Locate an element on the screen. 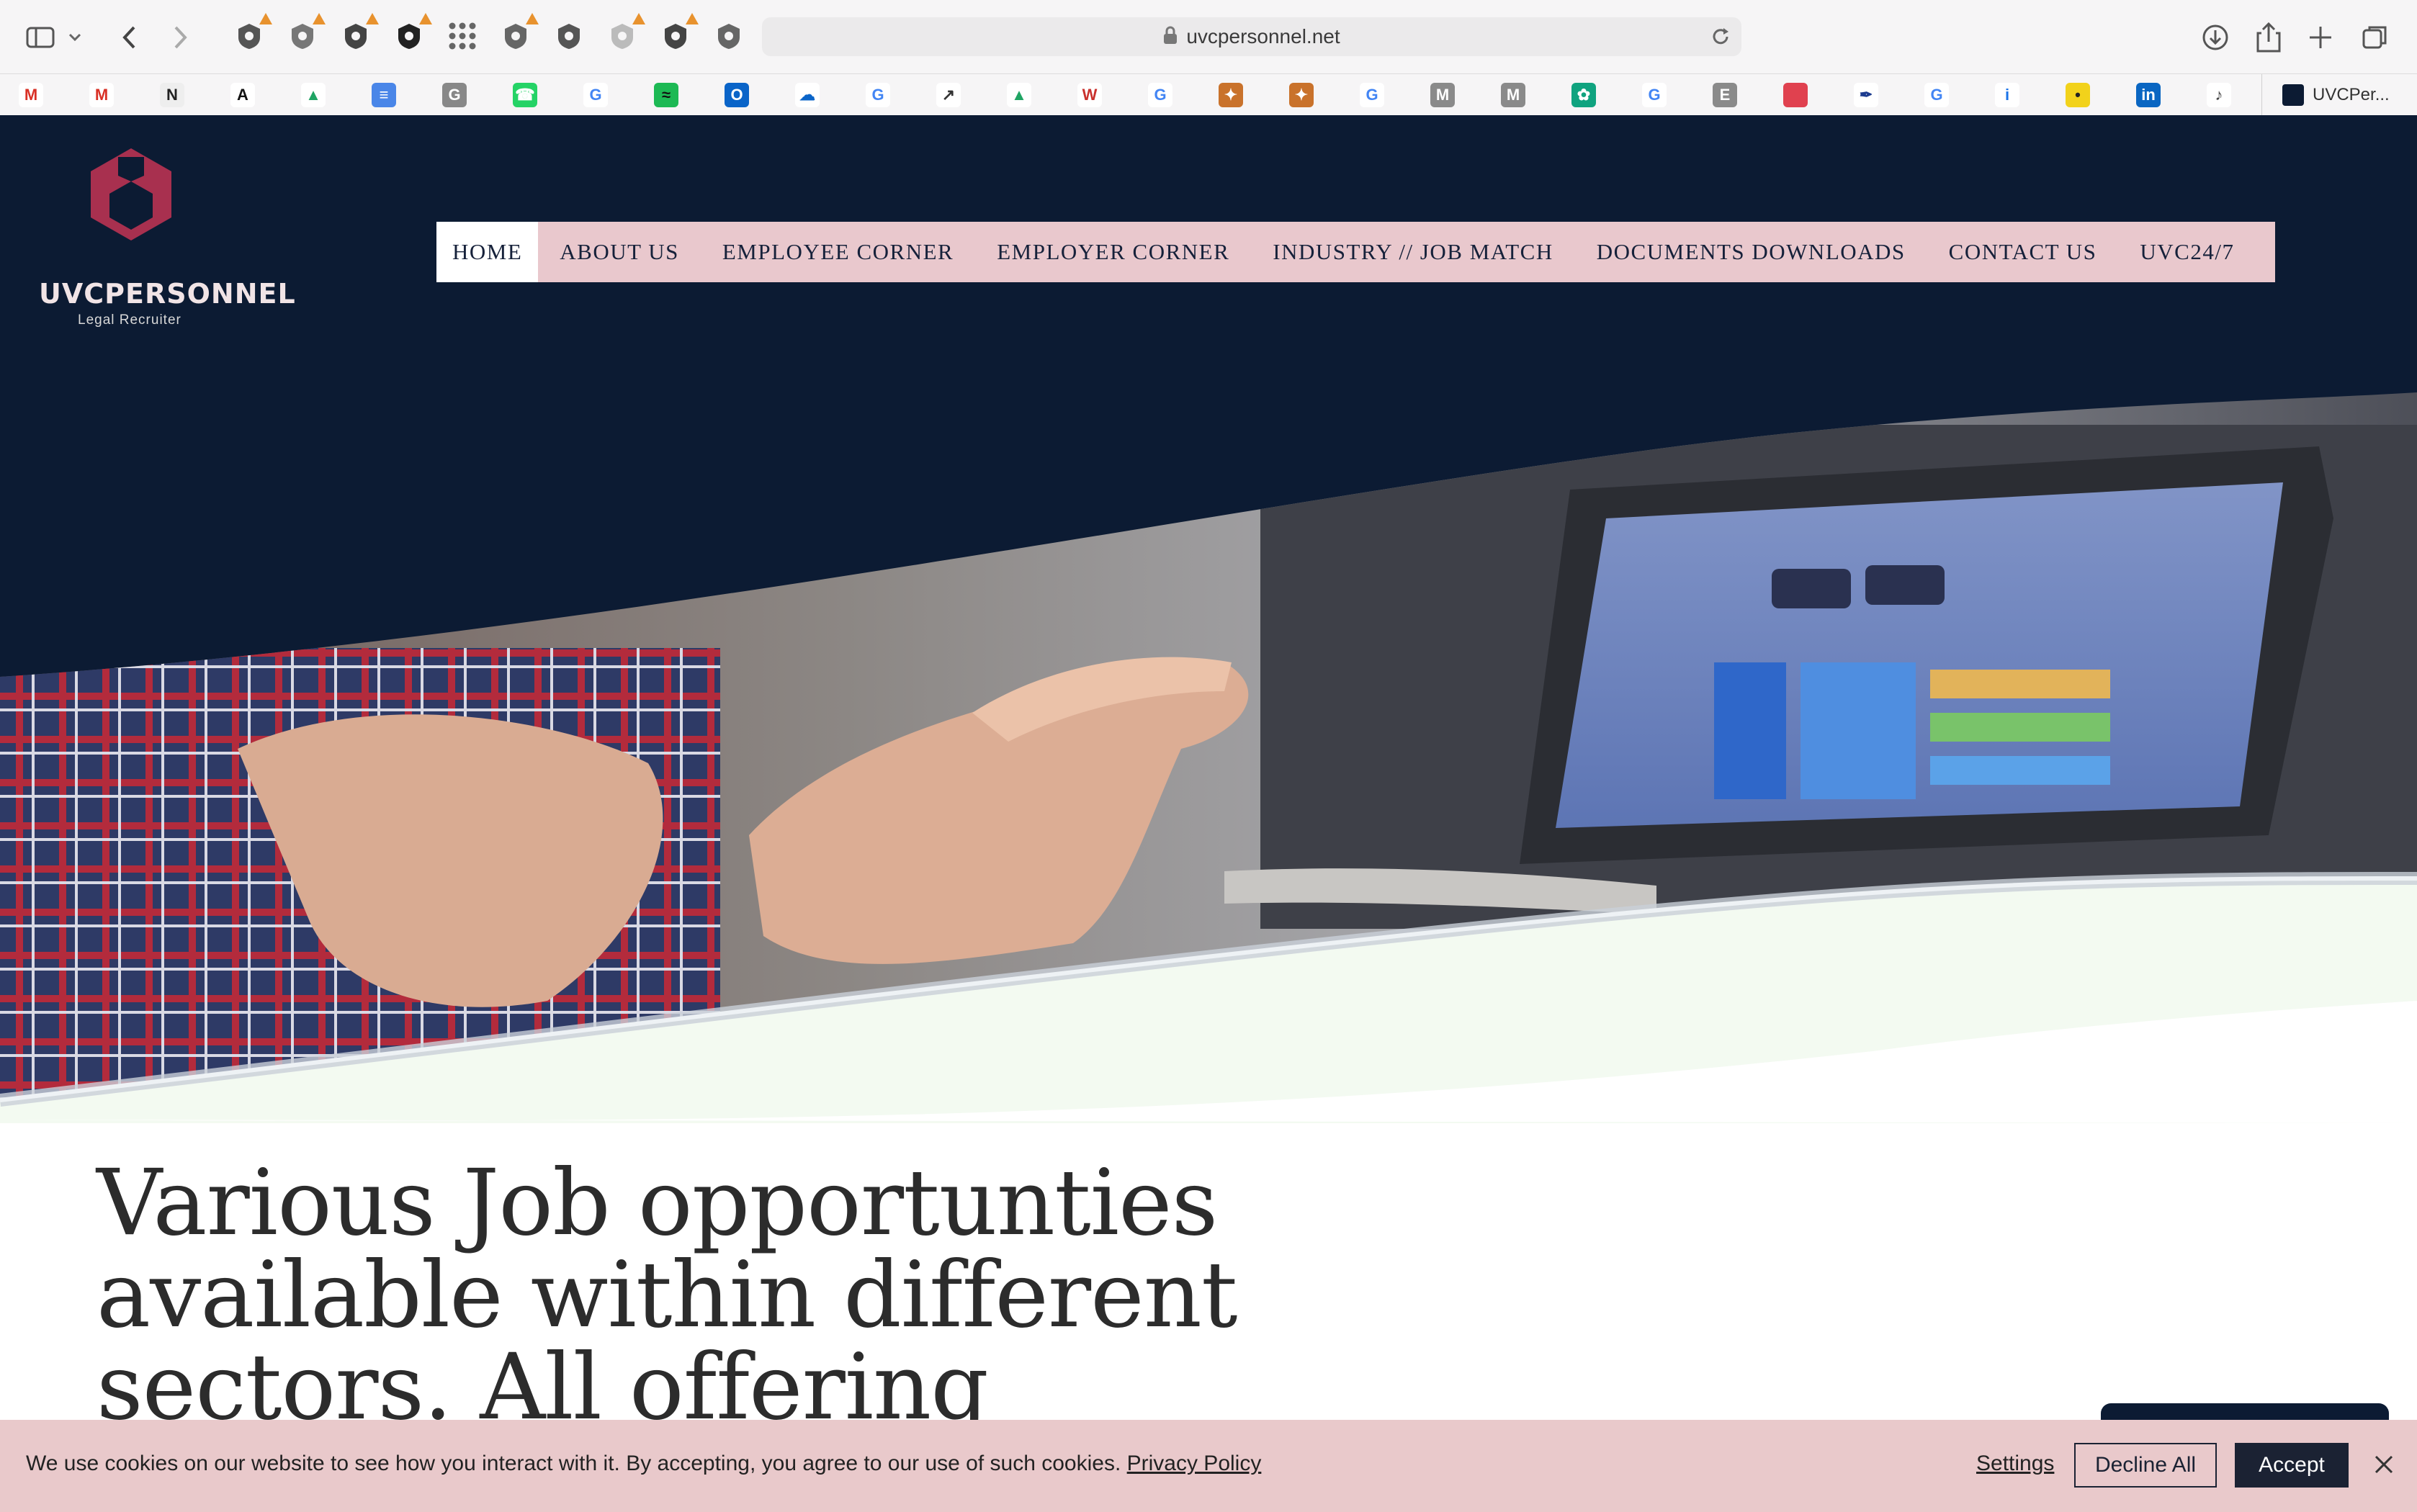  site-logo: UVCPERSONNEL Legal Recruiter is located at coordinates (165, 236).